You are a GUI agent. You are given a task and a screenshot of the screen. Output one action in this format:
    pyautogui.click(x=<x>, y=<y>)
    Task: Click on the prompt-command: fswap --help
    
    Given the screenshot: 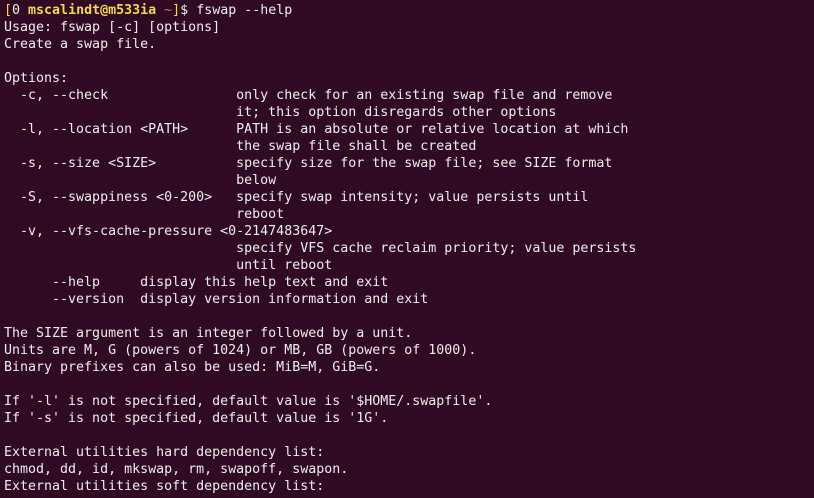 What is the action you would take?
    pyautogui.click(x=244, y=10)
    